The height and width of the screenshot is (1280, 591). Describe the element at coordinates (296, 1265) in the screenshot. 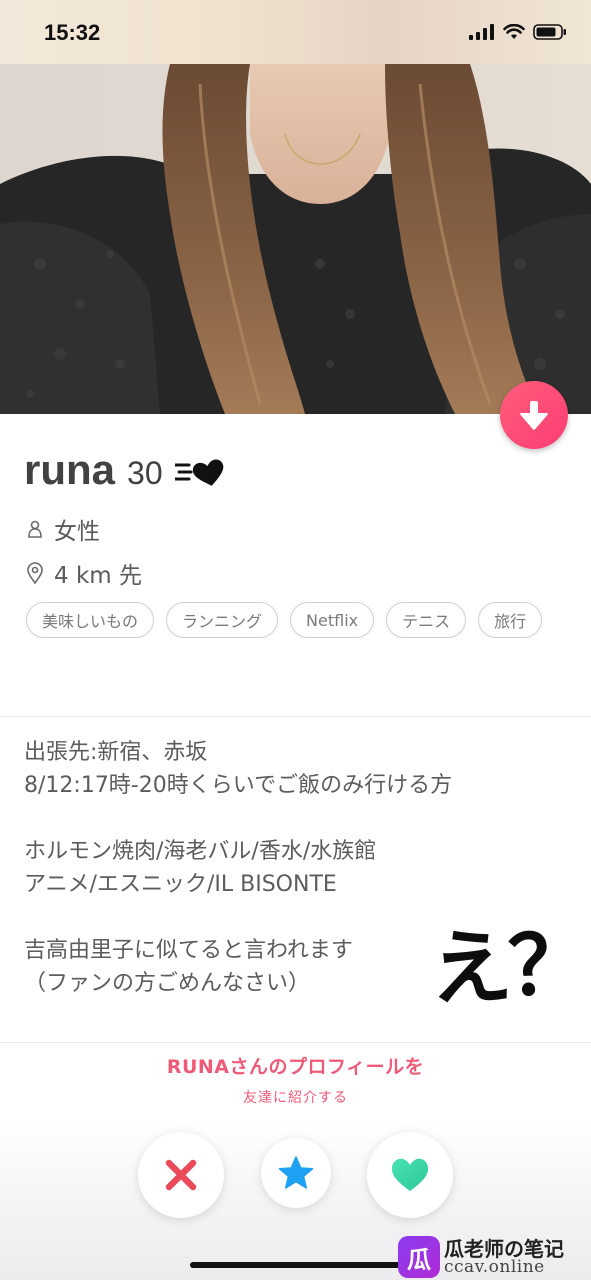

I see `home-indicator` at that location.